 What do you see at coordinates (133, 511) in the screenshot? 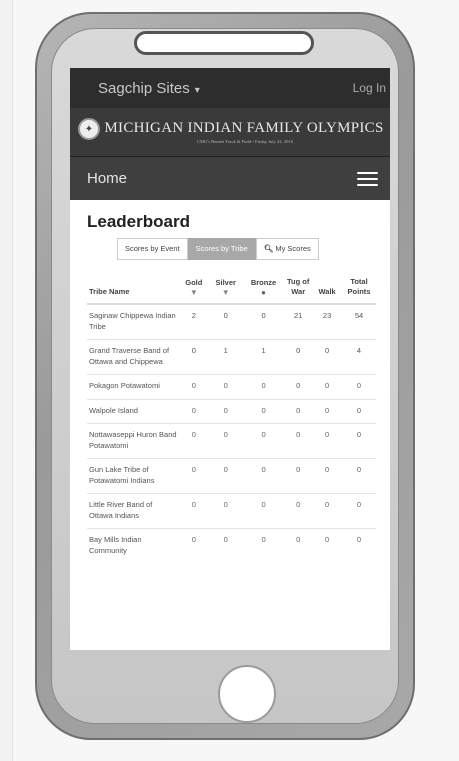
I see `cell-tribe: Little River Band of Ottawa Indians` at bounding box center [133, 511].